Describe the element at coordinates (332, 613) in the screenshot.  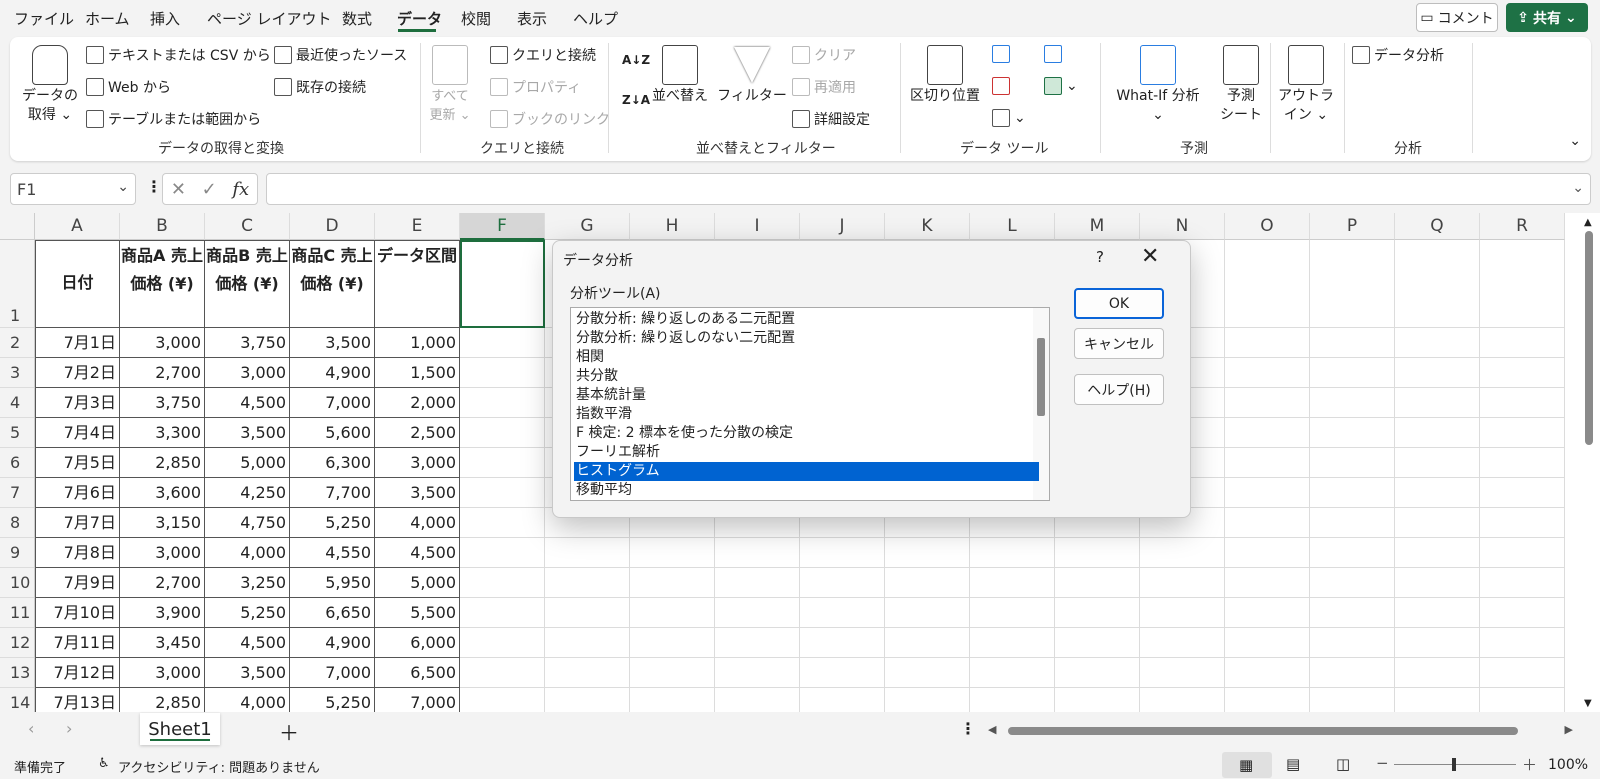
I see `data-cell: 6,650` at that location.